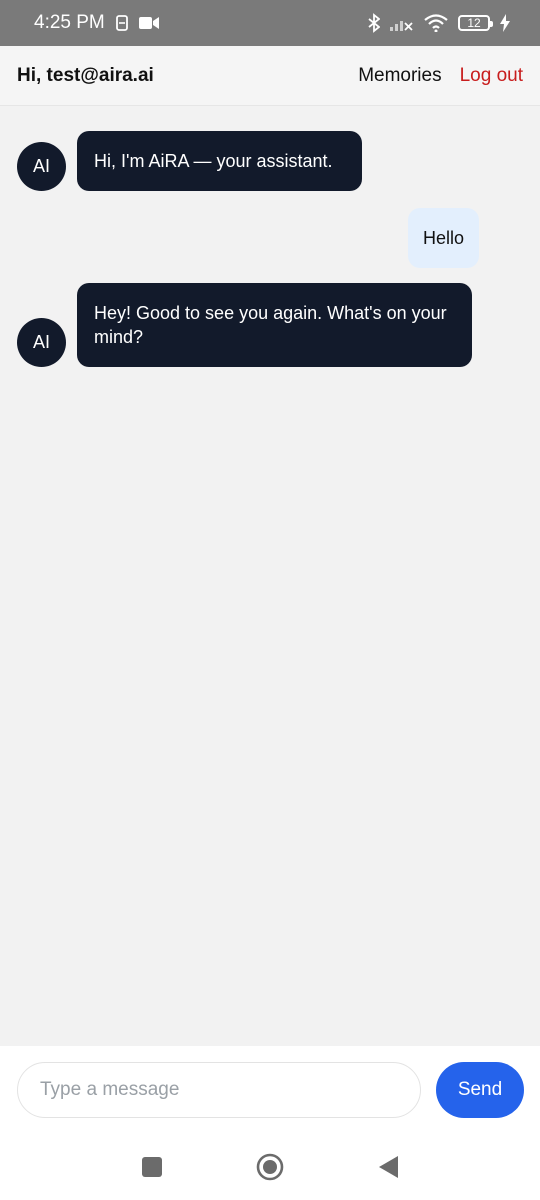  What do you see at coordinates (219, 161) in the screenshot?
I see `ai-message-bubble: Hi, I'm AiRA — your assistant.` at bounding box center [219, 161].